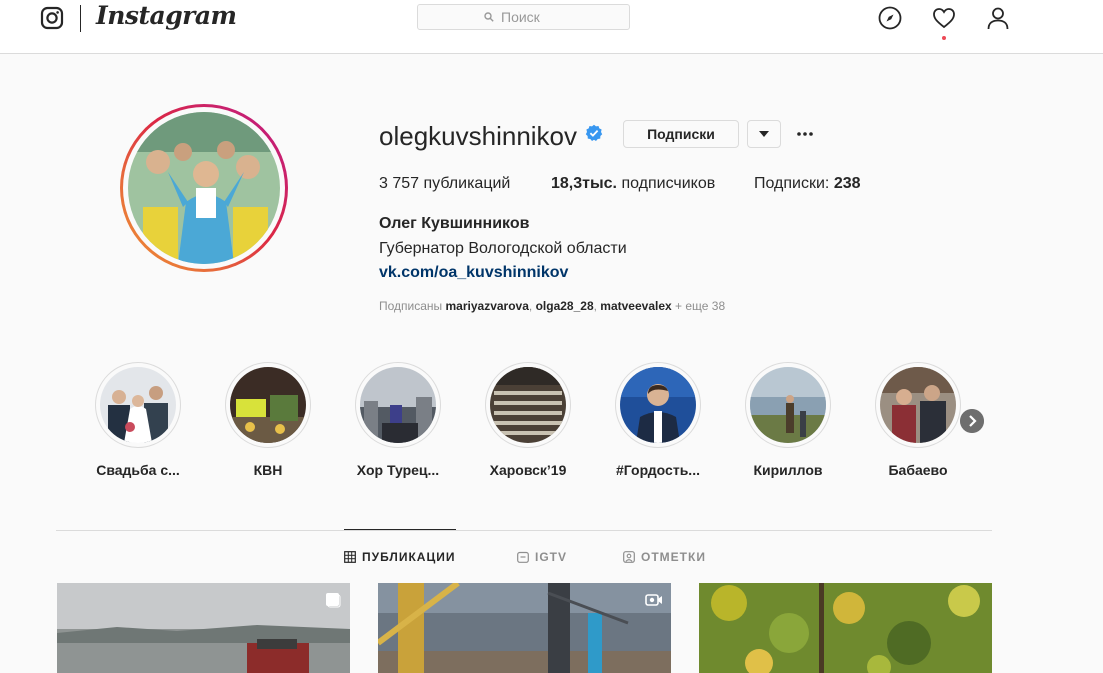 The image size is (1103, 673). Describe the element at coordinates (673, 557) in the screenshot. I see `tab-label: ОТМЕТКИ` at that location.